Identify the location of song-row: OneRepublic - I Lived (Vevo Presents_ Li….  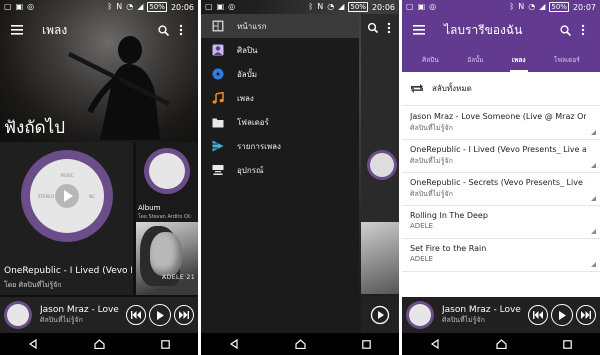
(501, 156).